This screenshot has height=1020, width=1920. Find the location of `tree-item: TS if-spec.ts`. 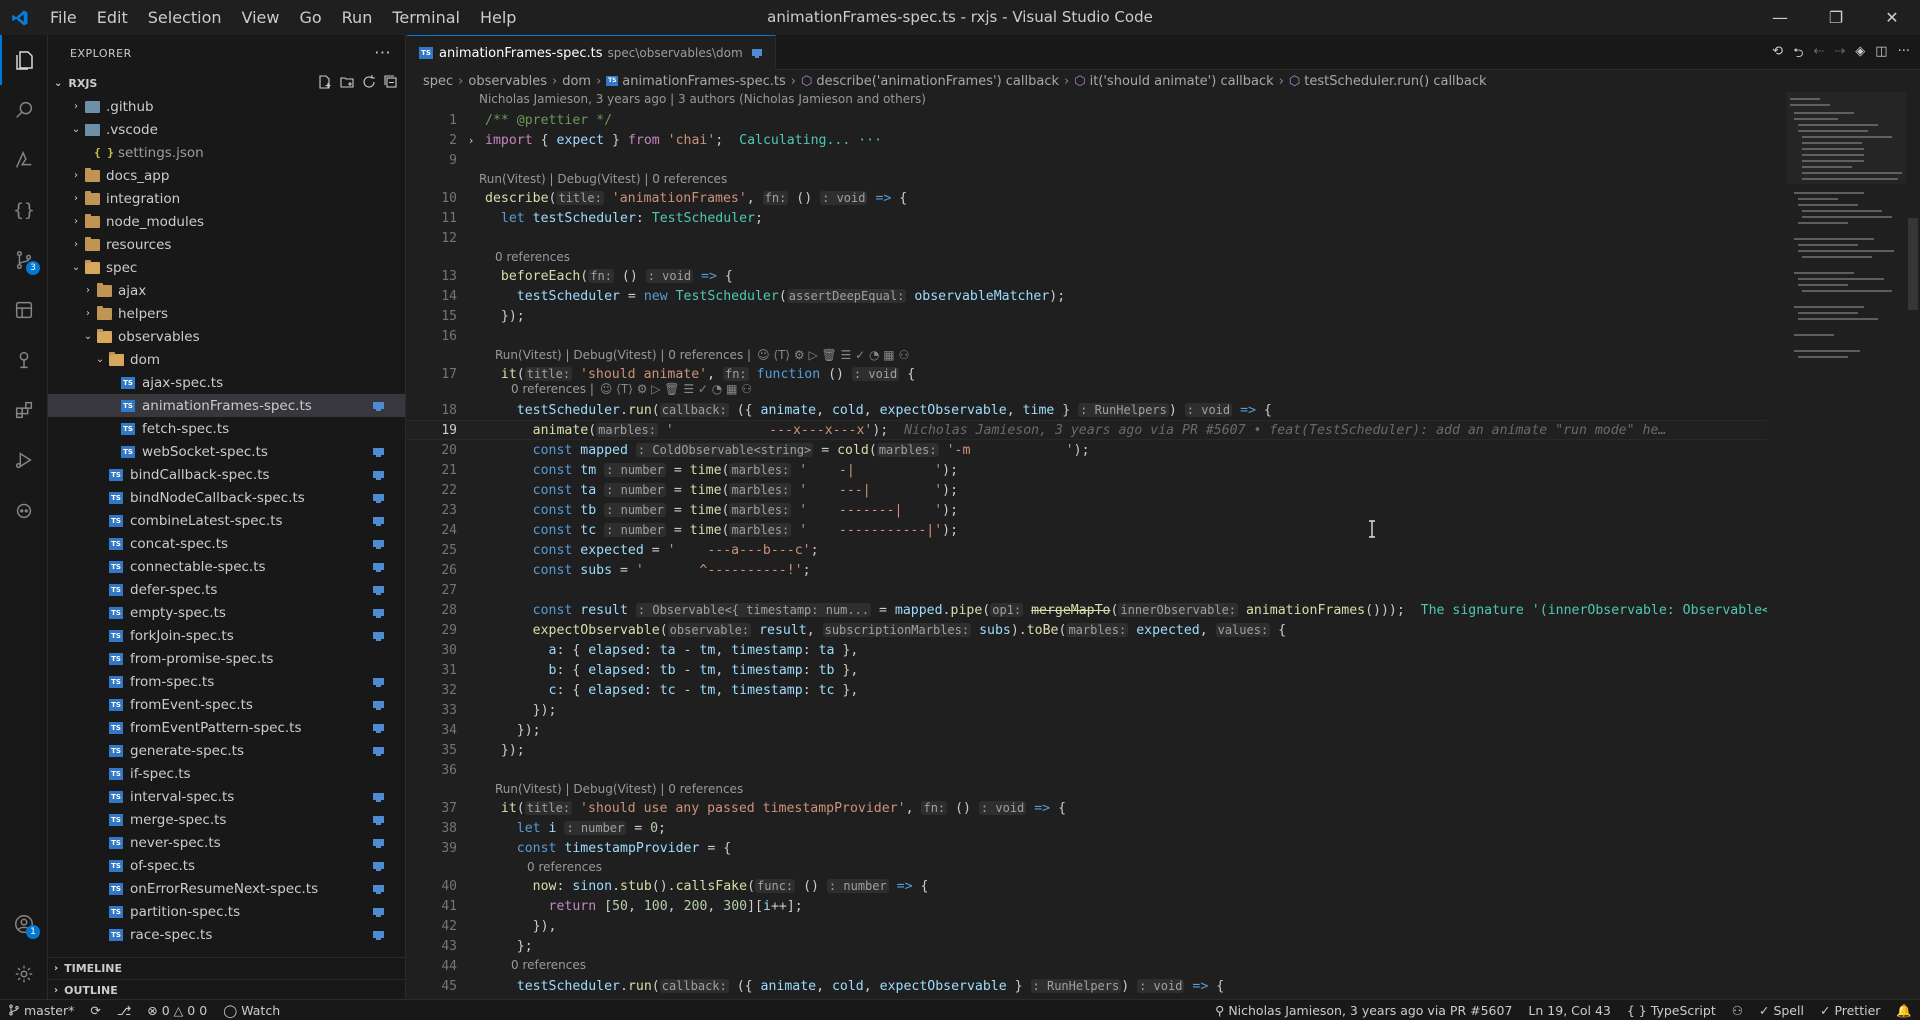

tree-item: TS if-spec.ts is located at coordinates (226, 773).